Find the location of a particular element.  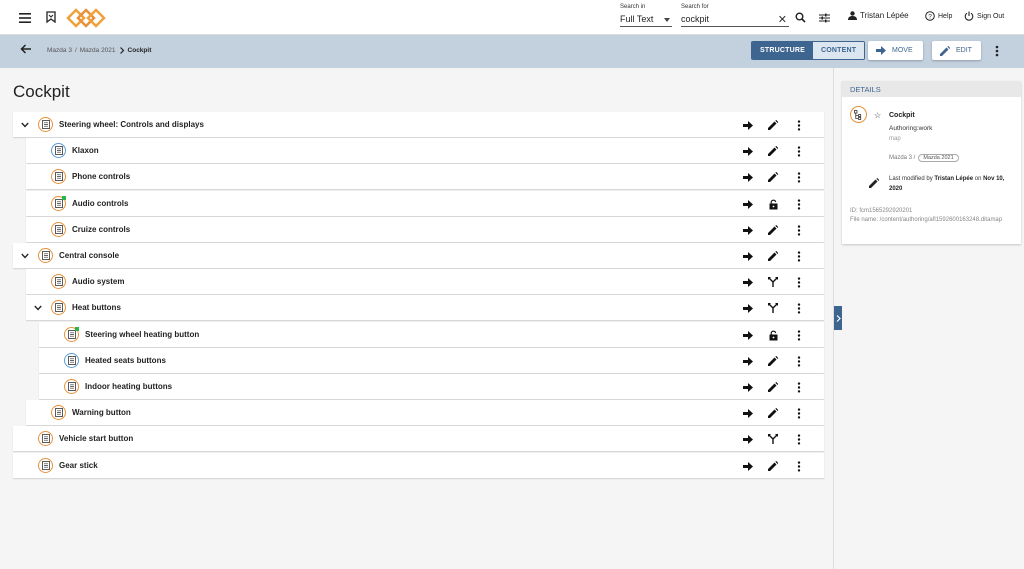

search-input: cockpit is located at coordinates (695, 19).